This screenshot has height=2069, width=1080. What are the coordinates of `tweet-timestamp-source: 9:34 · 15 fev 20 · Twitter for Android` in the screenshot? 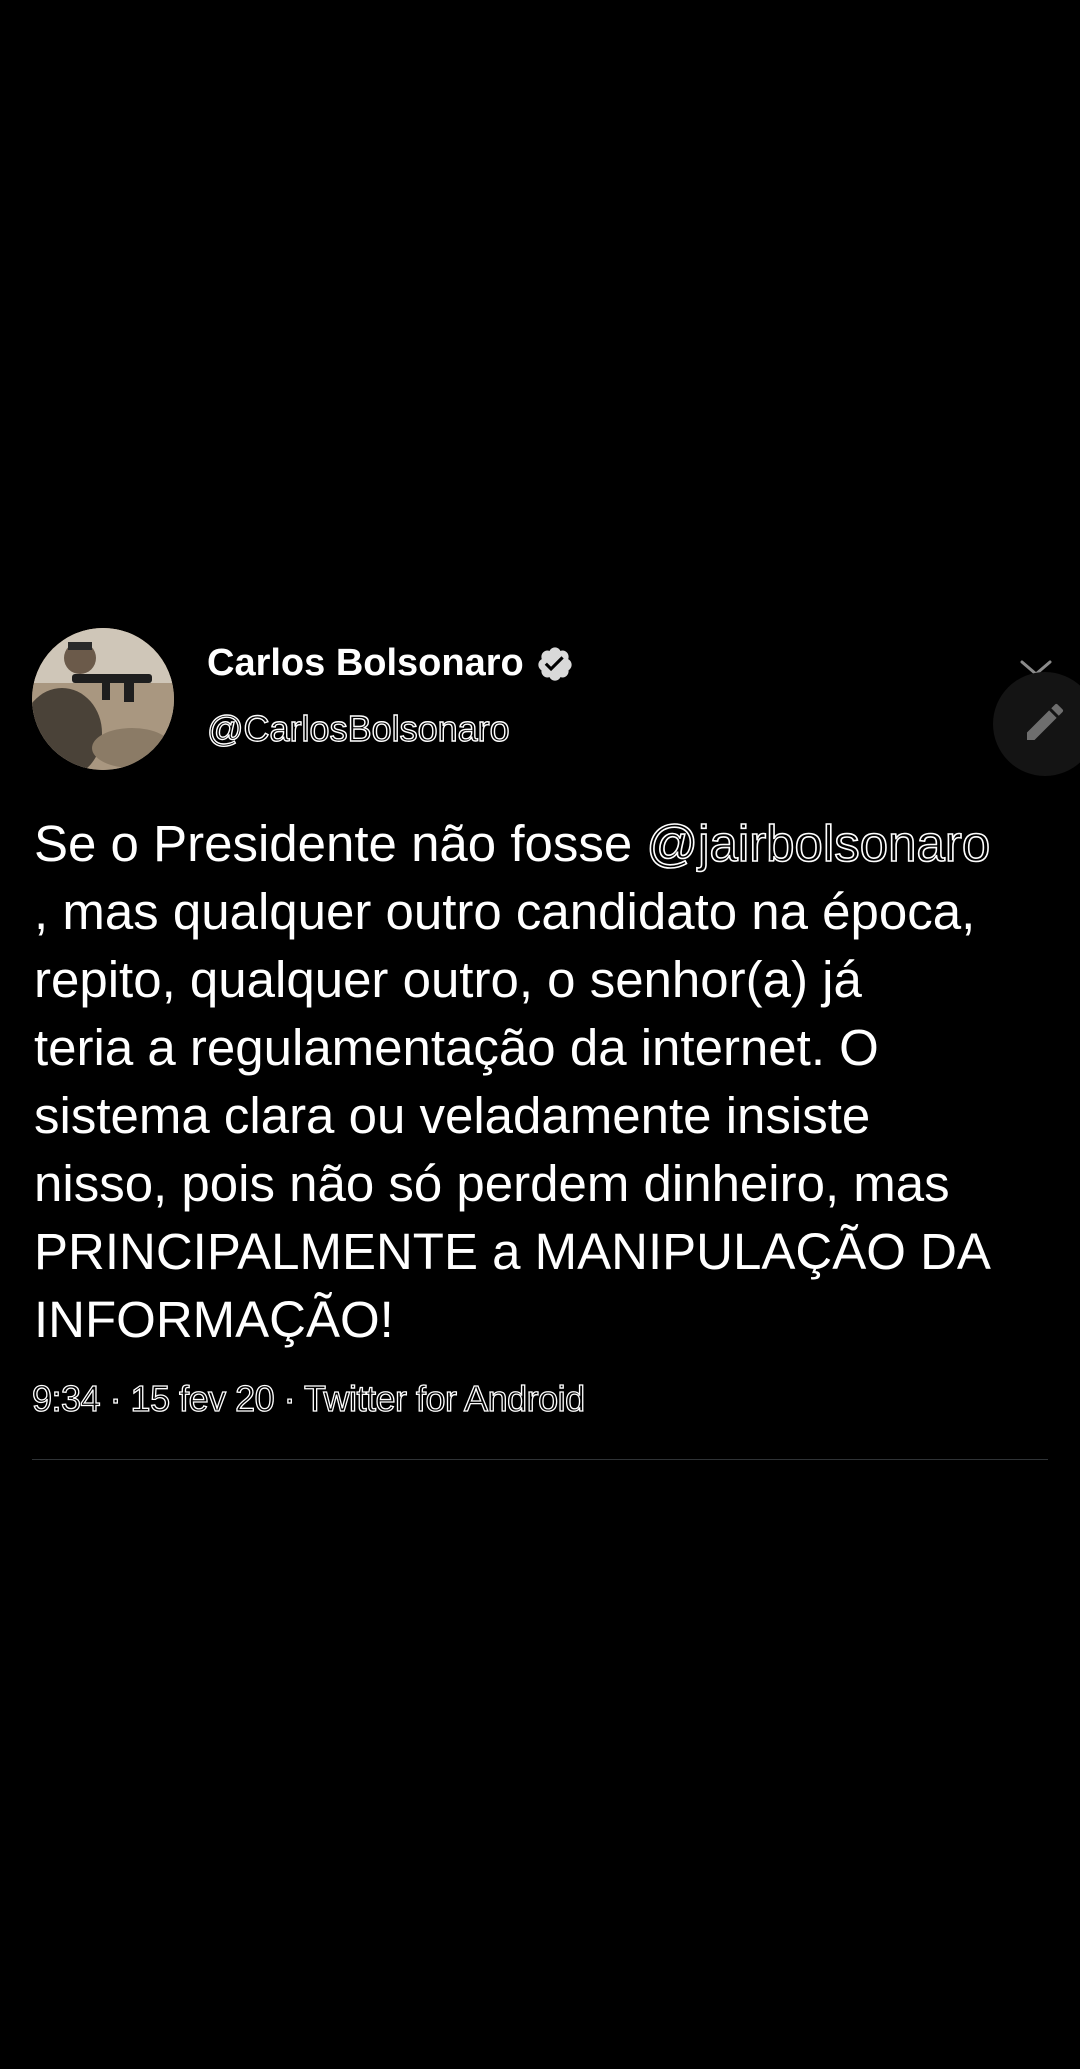 It's located at (308, 1398).